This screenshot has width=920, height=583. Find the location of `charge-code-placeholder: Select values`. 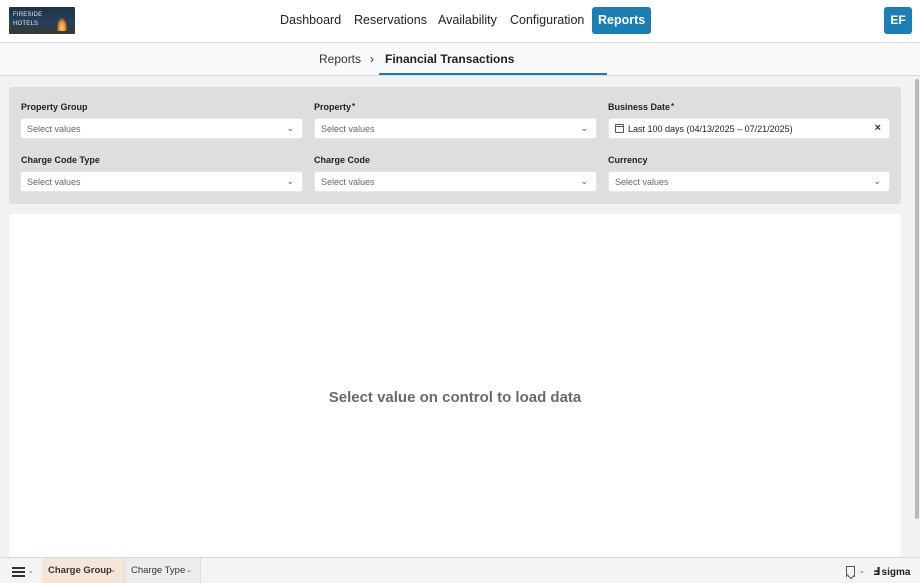

charge-code-placeholder: Select values is located at coordinates (348, 182).